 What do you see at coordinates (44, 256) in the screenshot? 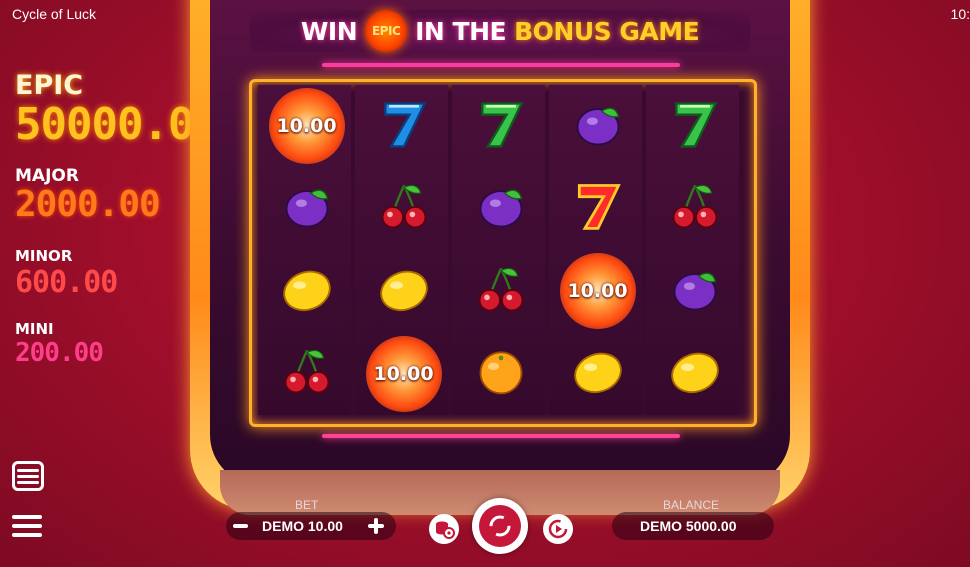
I see `jackpot-minor-label: MINOR` at bounding box center [44, 256].